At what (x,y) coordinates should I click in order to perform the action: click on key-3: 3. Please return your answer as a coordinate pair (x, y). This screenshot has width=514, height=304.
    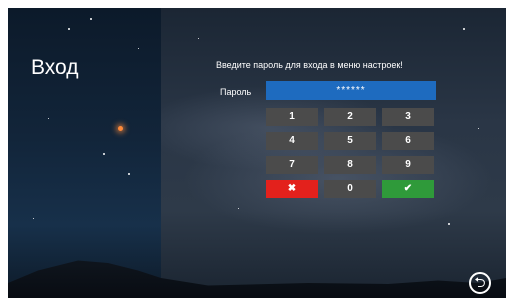
    Looking at the image, I should click on (408, 117).